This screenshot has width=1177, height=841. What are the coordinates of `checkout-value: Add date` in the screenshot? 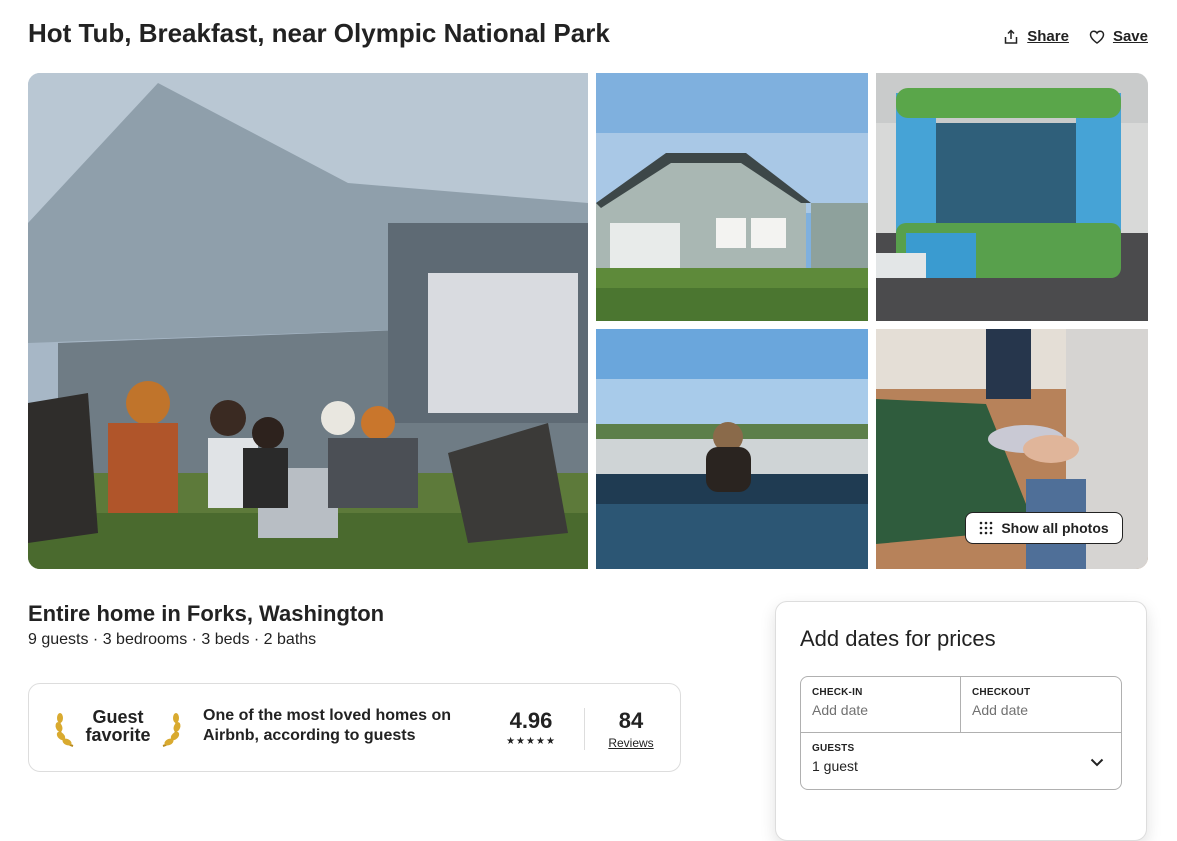 It's located at (1000, 710).